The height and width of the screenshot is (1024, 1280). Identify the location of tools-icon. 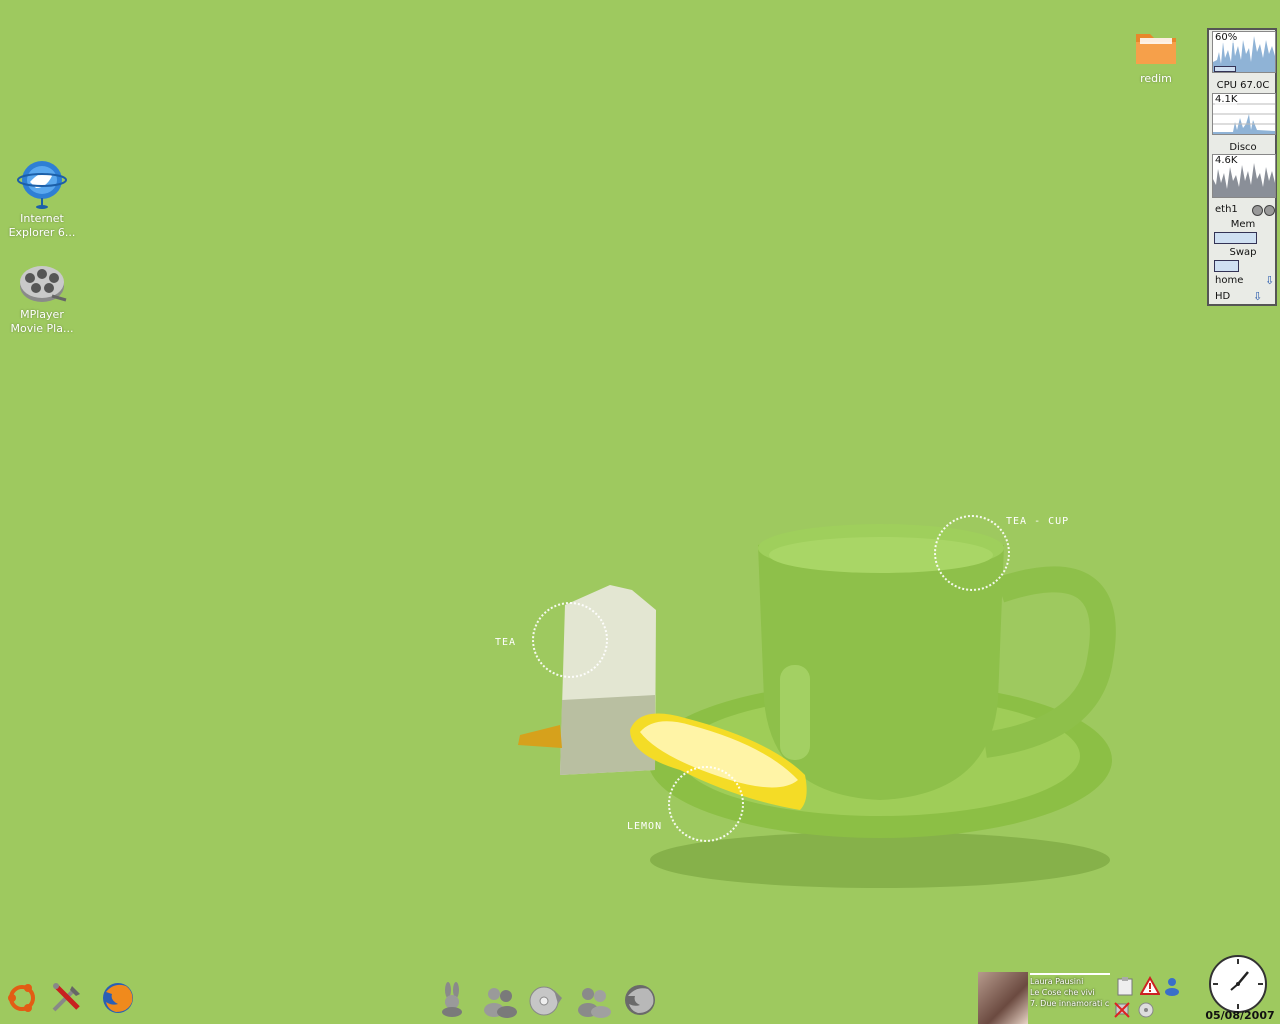
(66, 997).